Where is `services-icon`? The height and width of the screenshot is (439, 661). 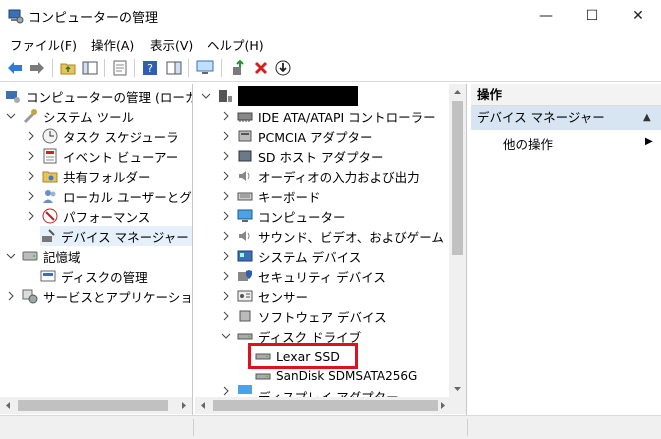
services-icon is located at coordinates (30, 296).